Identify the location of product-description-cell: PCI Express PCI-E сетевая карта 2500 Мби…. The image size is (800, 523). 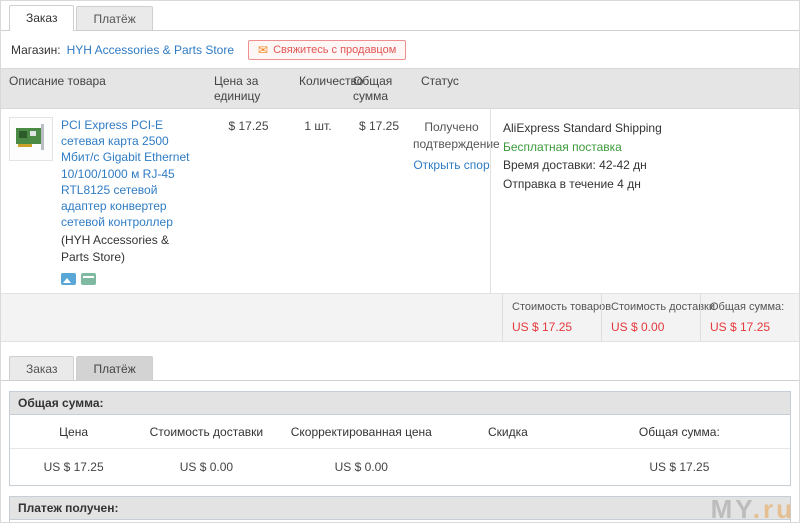
(103, 201).